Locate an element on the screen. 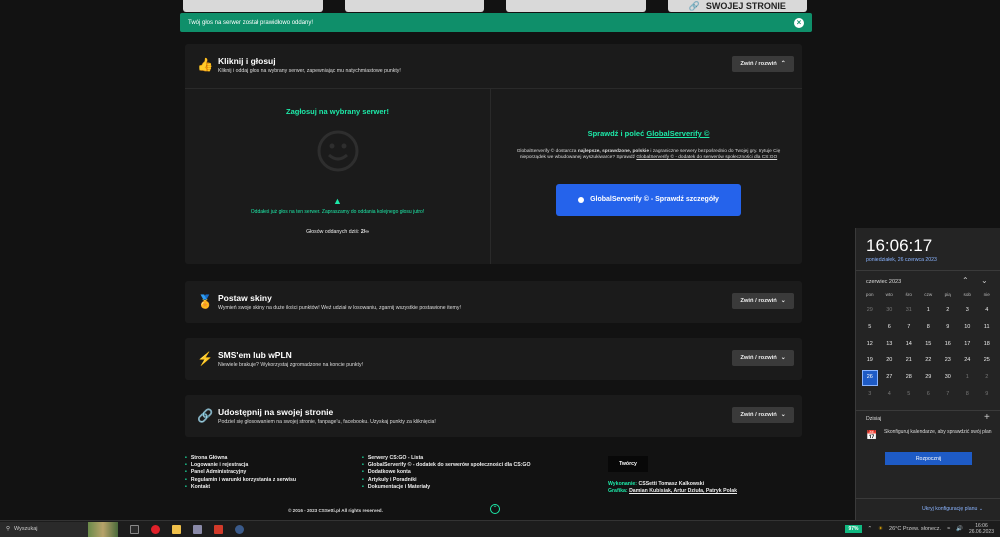 This screenshot has height=537, width=1000. footer-link: Panel Administracyjny is located at coordinates (240, 472).